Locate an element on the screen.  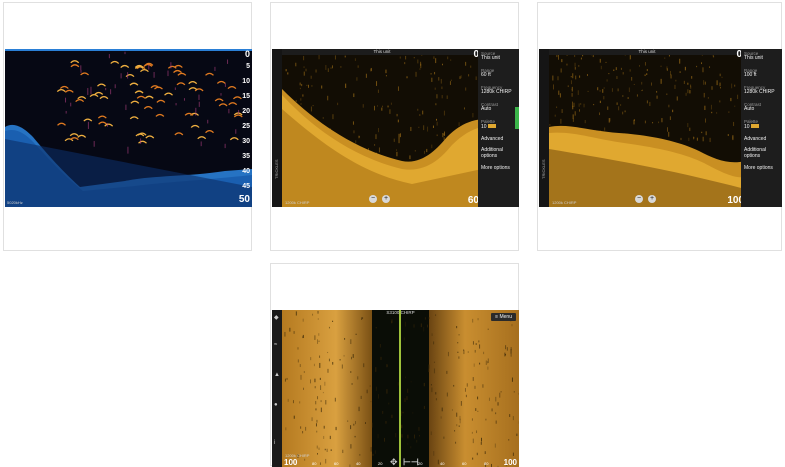
scroll-indicator is located at coordinates (517, 118).